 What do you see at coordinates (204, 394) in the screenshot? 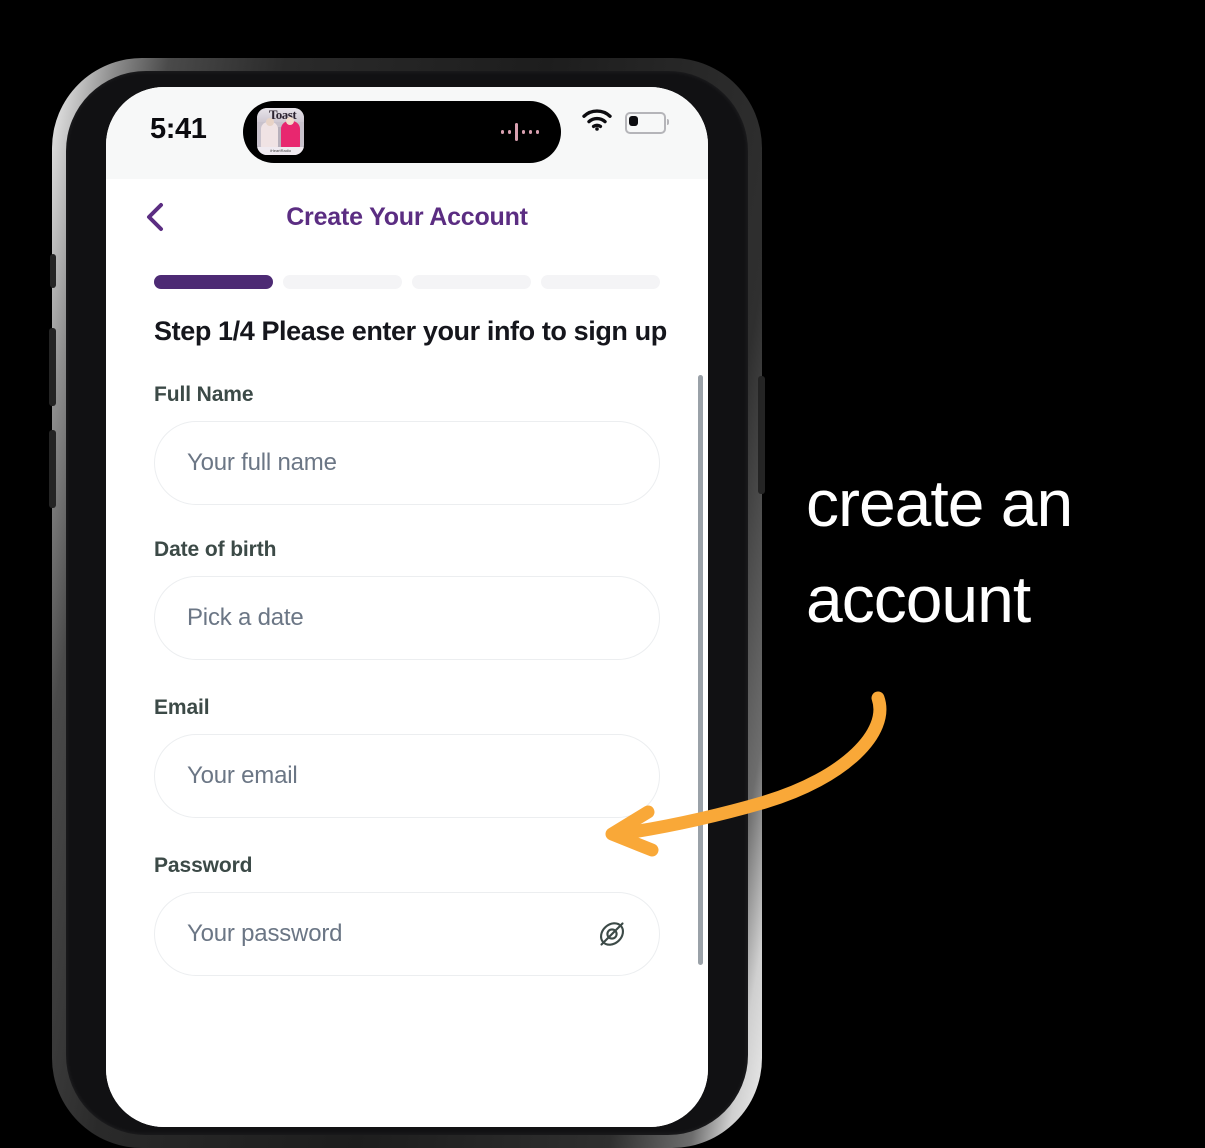
I see `full-name-label: Full Name` at bounding box center [204, 394].